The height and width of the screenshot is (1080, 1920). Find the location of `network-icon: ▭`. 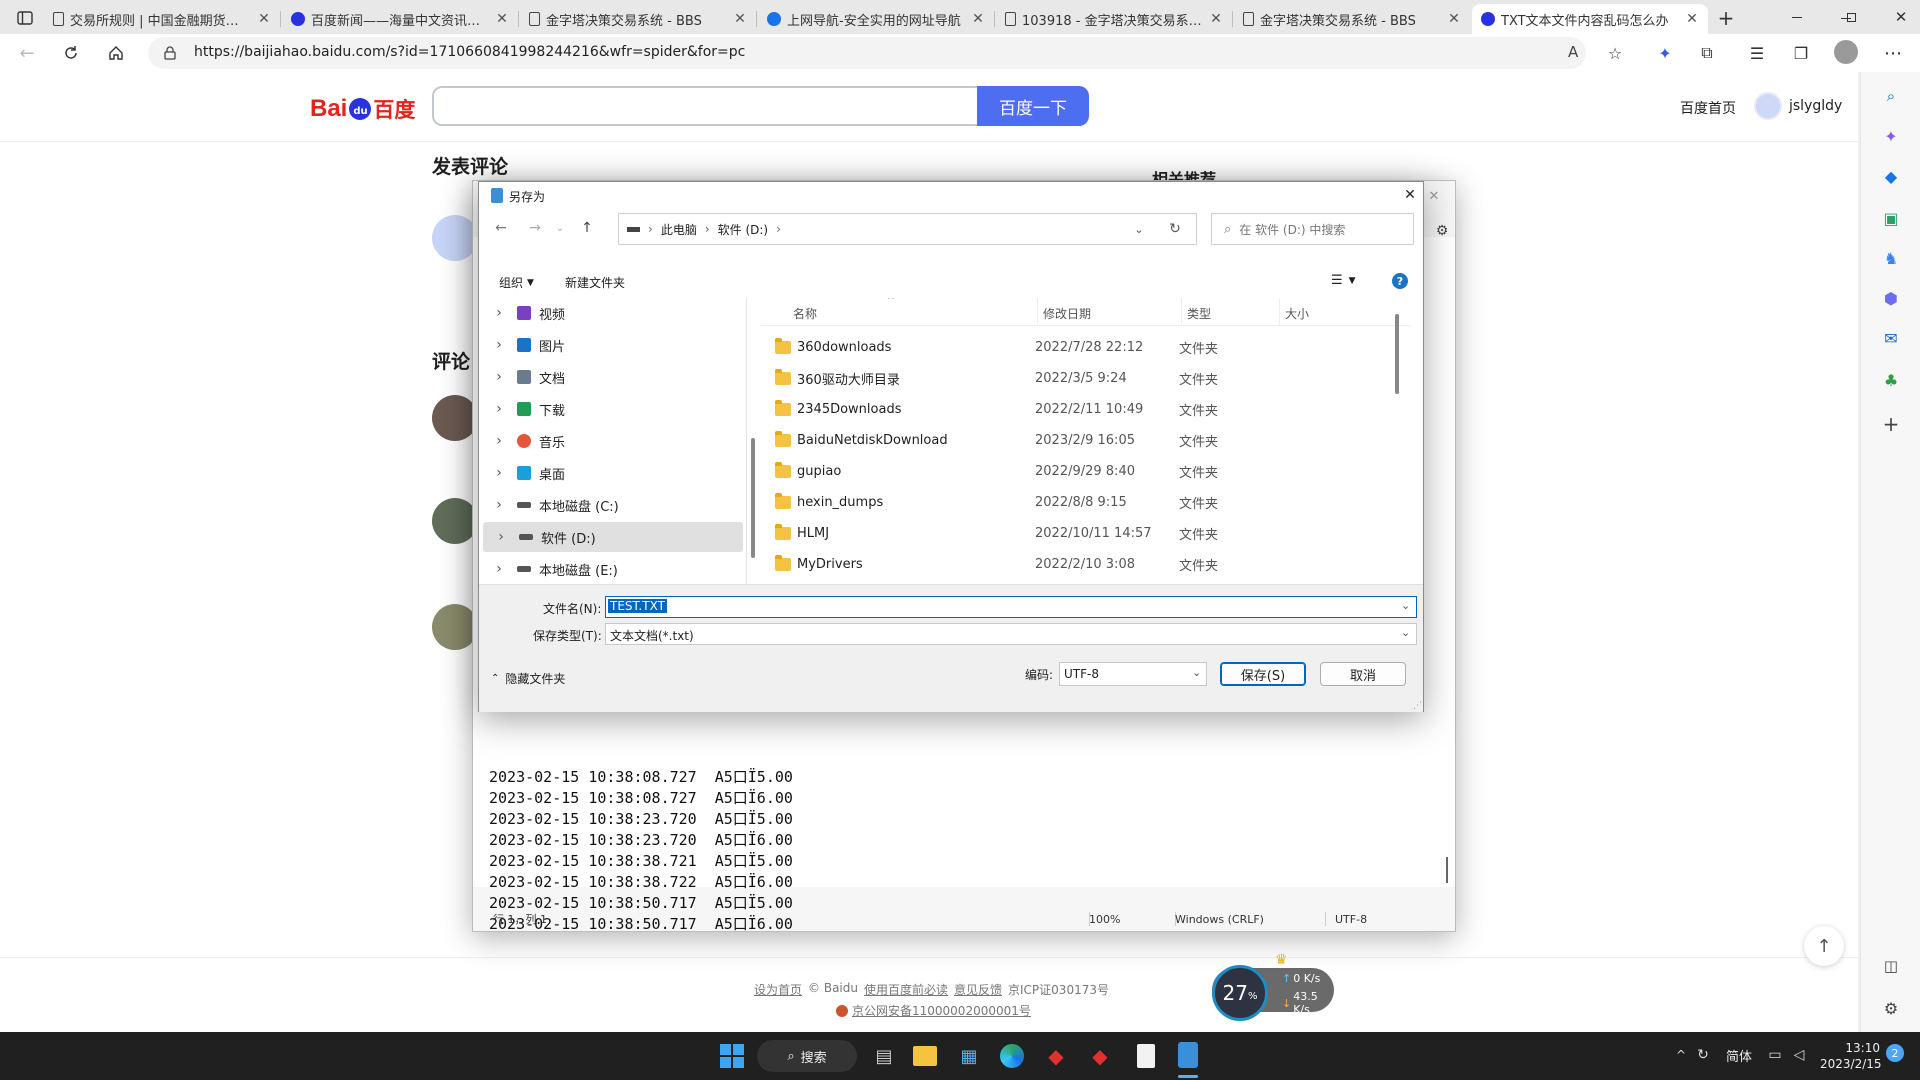

network-icon: ▭ is located at coordinates (1775, 1055).